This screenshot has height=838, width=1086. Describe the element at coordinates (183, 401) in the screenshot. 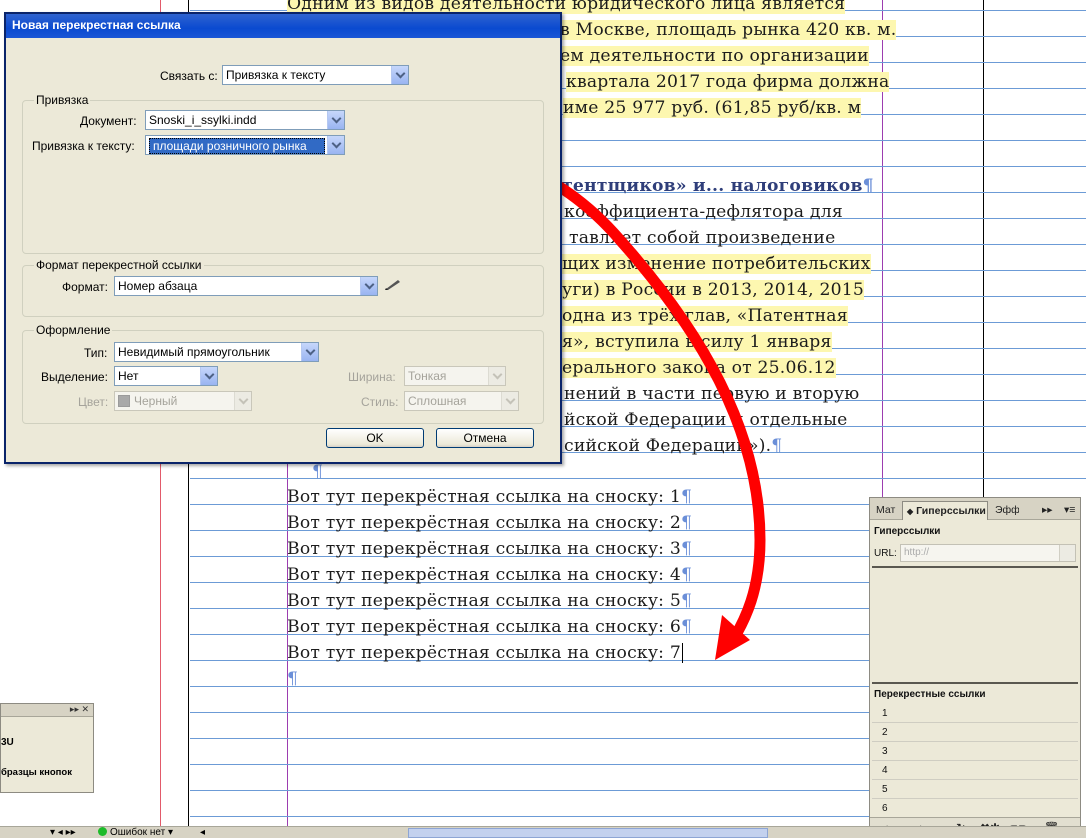

I see `color-select: Черный` at that location.